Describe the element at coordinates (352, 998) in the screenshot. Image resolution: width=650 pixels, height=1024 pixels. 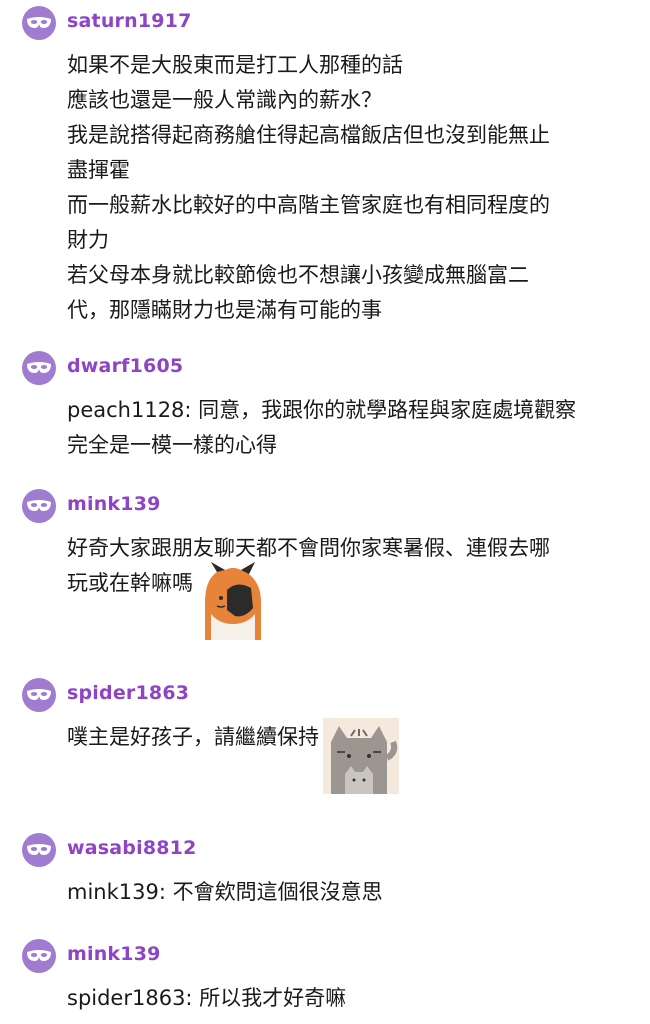
I see `comment-body: spider1863: 所以我才好奇嘛` at that location.